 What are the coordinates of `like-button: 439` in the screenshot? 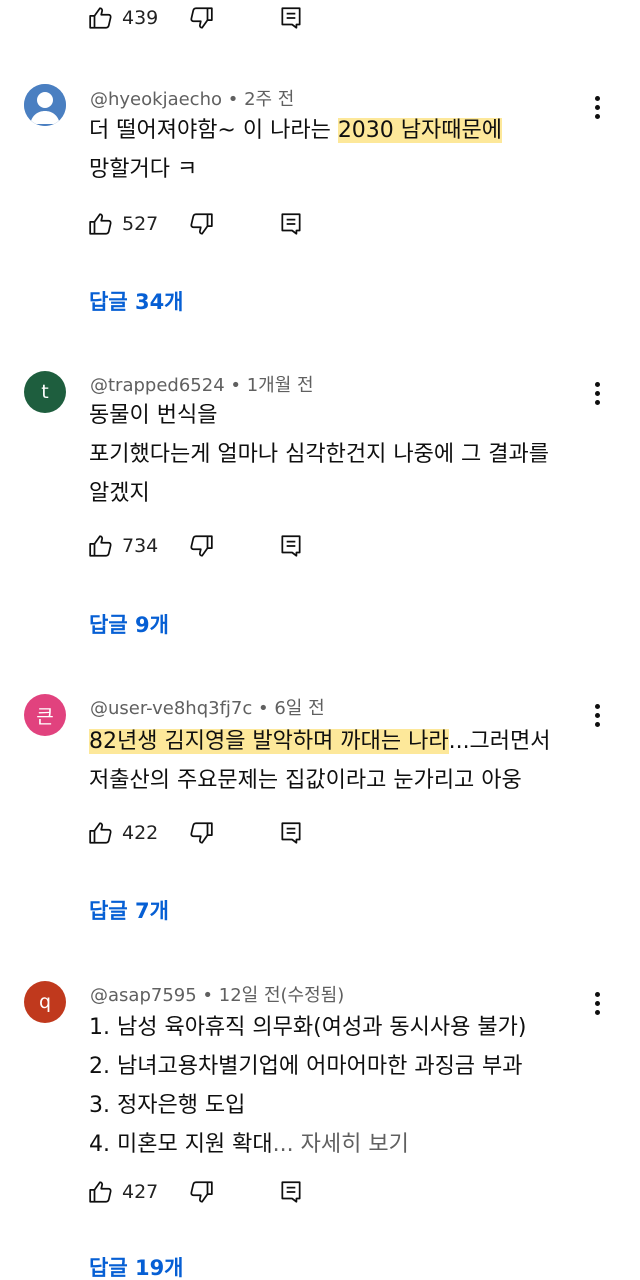 It's located at (123, 18).